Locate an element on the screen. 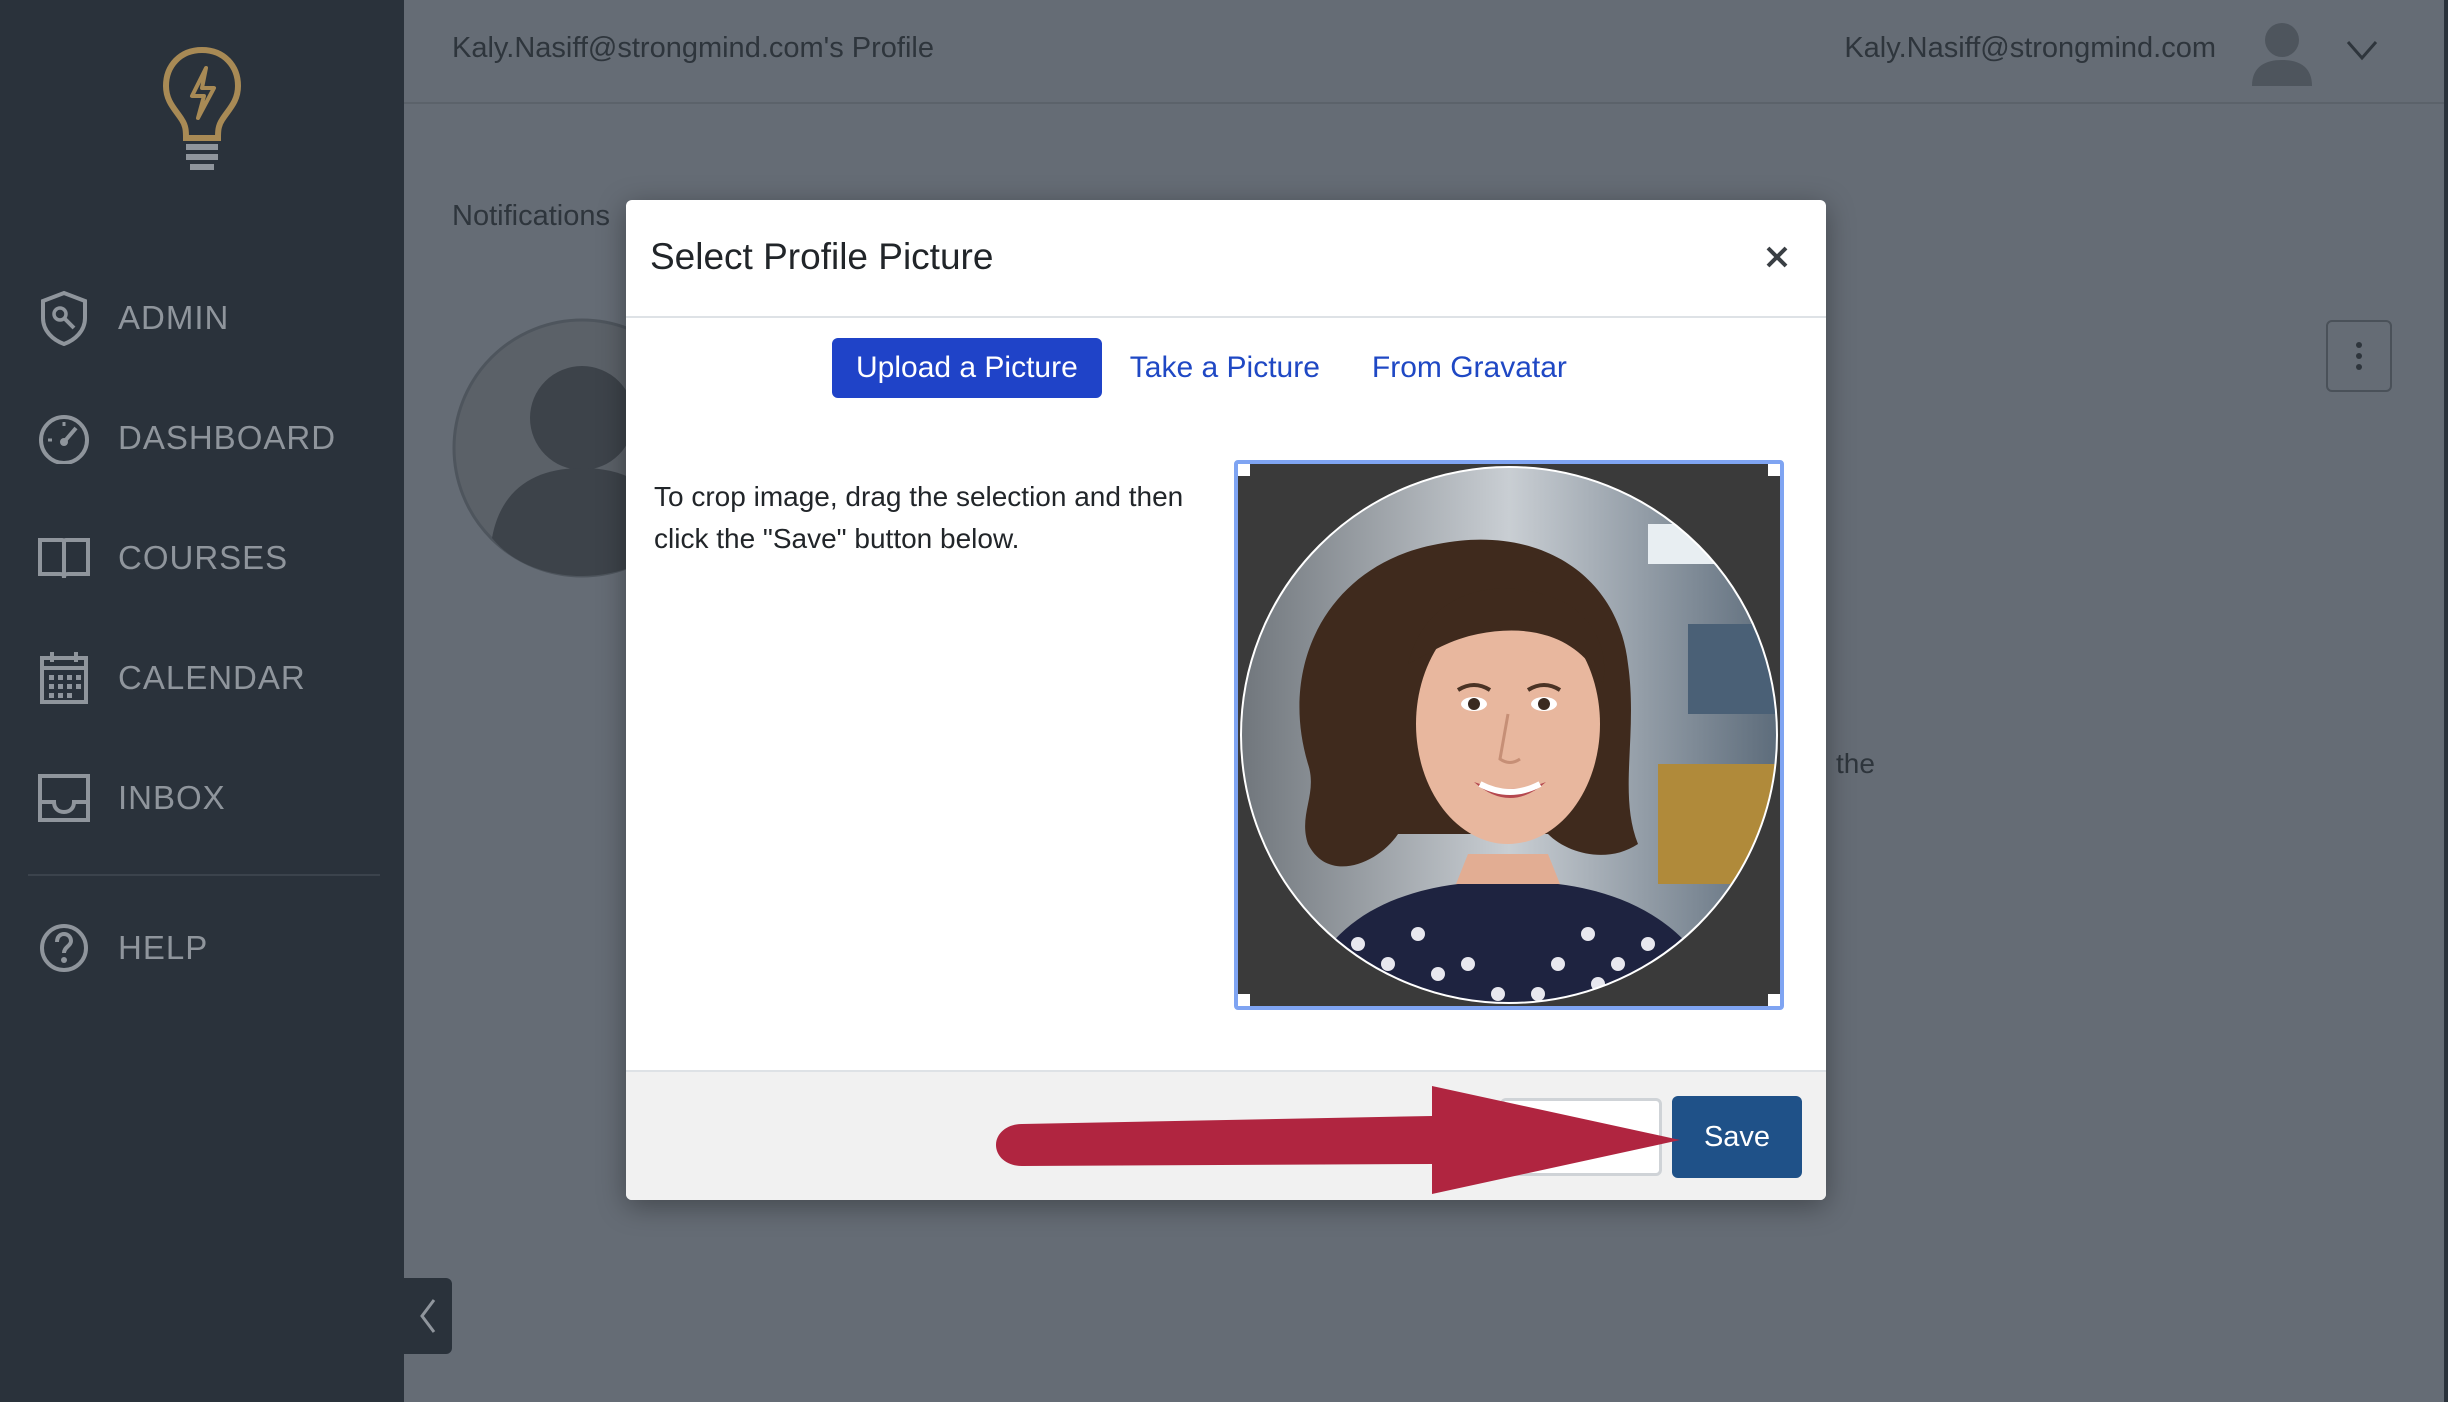  sidebar-item-label: HELP is located at coordinates (163, 947).